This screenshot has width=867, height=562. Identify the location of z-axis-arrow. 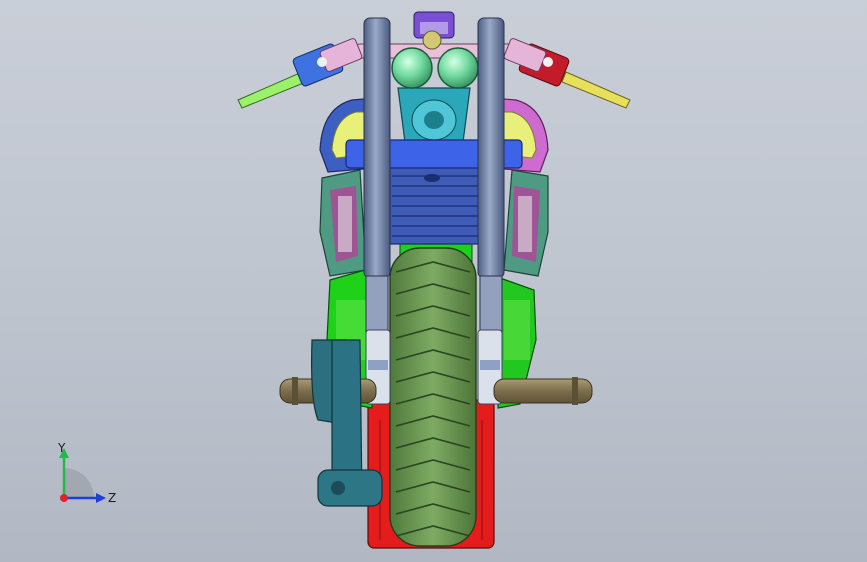
(101, 498).